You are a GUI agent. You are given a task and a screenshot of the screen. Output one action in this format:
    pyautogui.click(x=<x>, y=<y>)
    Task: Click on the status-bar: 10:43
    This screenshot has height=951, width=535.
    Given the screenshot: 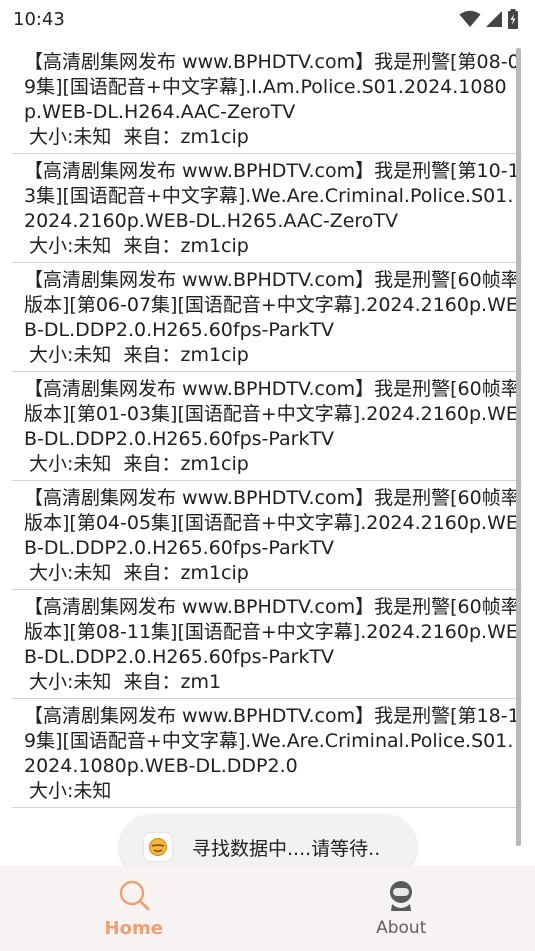 What is the action you would take?
    pyautogui.click(x=267, y=19)
    